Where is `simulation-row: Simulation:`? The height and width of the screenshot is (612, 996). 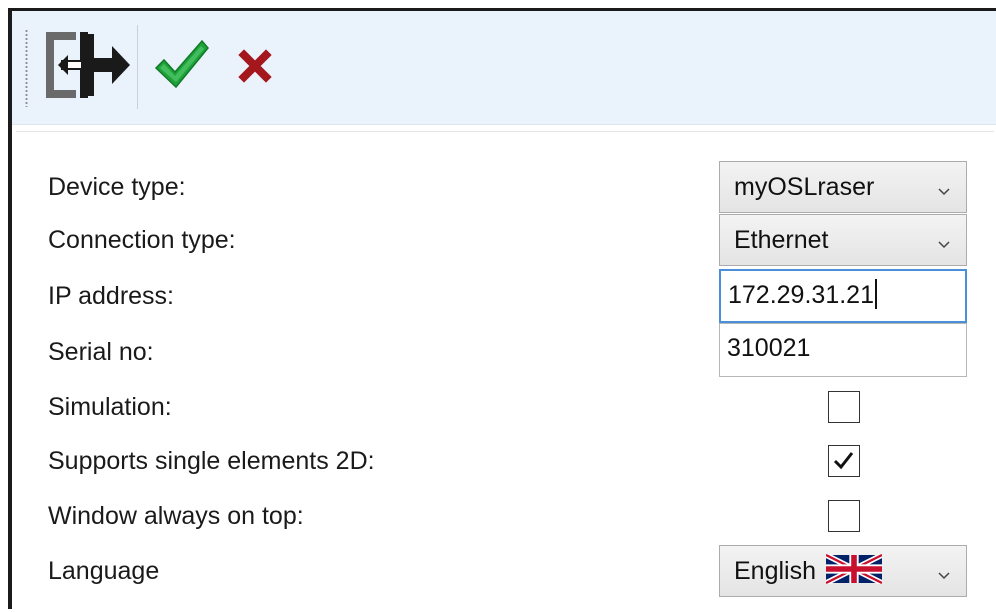 simulation-row: Simulation: is located at coordinates (504, 407).